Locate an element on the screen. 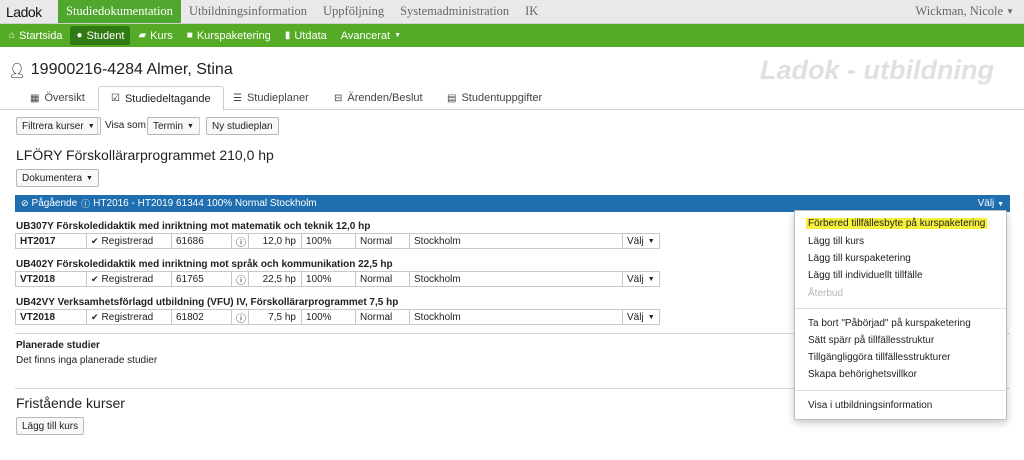 This screenshot has width=1024, height=460. tab-studentuppgifter: ▤ Studentuppgifter is located at coordinates (494, 98).